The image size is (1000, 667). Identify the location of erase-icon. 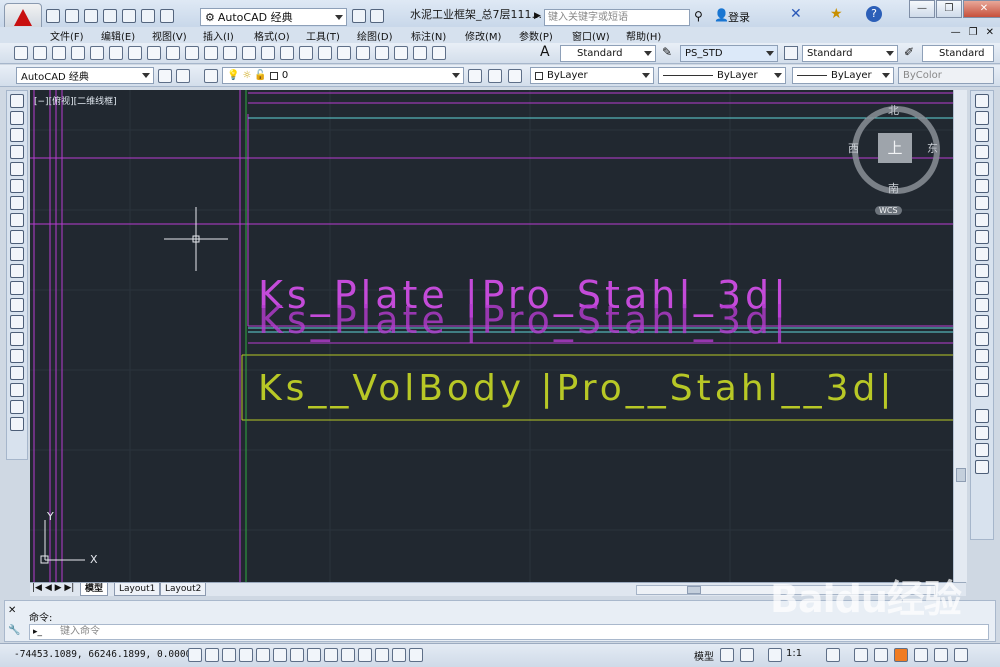
(982, 101).